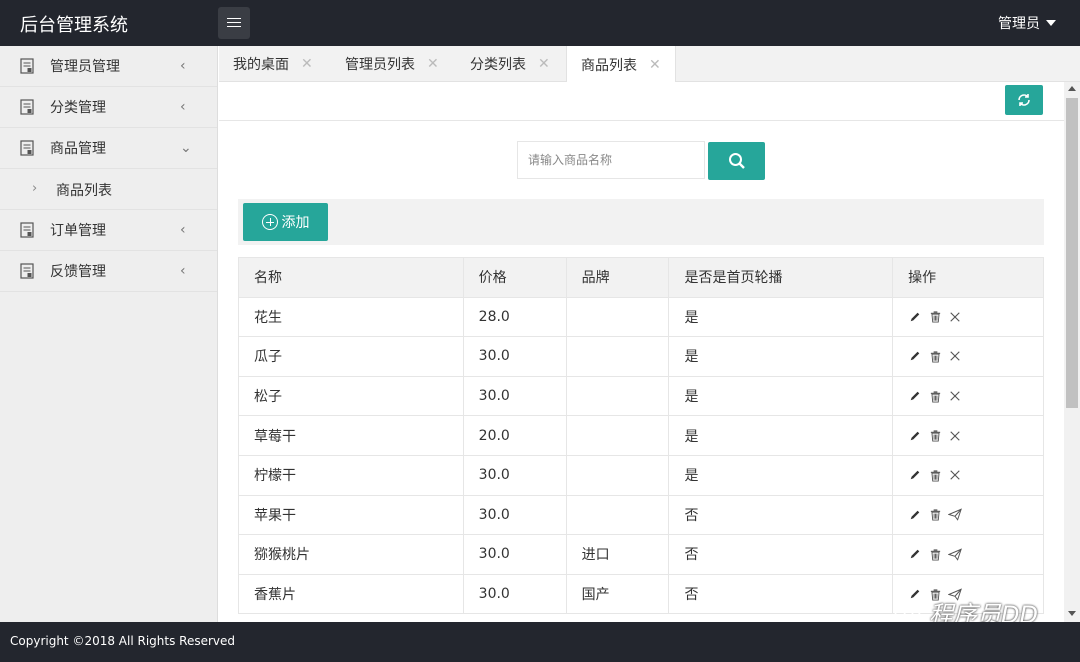 This screenshot has width=1080, height=662. What do you see at coordinates (108, 230) in the screenshot?
I see `sidebar-item-order-management: 订单管理 ‹` at bounding box center [108, 230].